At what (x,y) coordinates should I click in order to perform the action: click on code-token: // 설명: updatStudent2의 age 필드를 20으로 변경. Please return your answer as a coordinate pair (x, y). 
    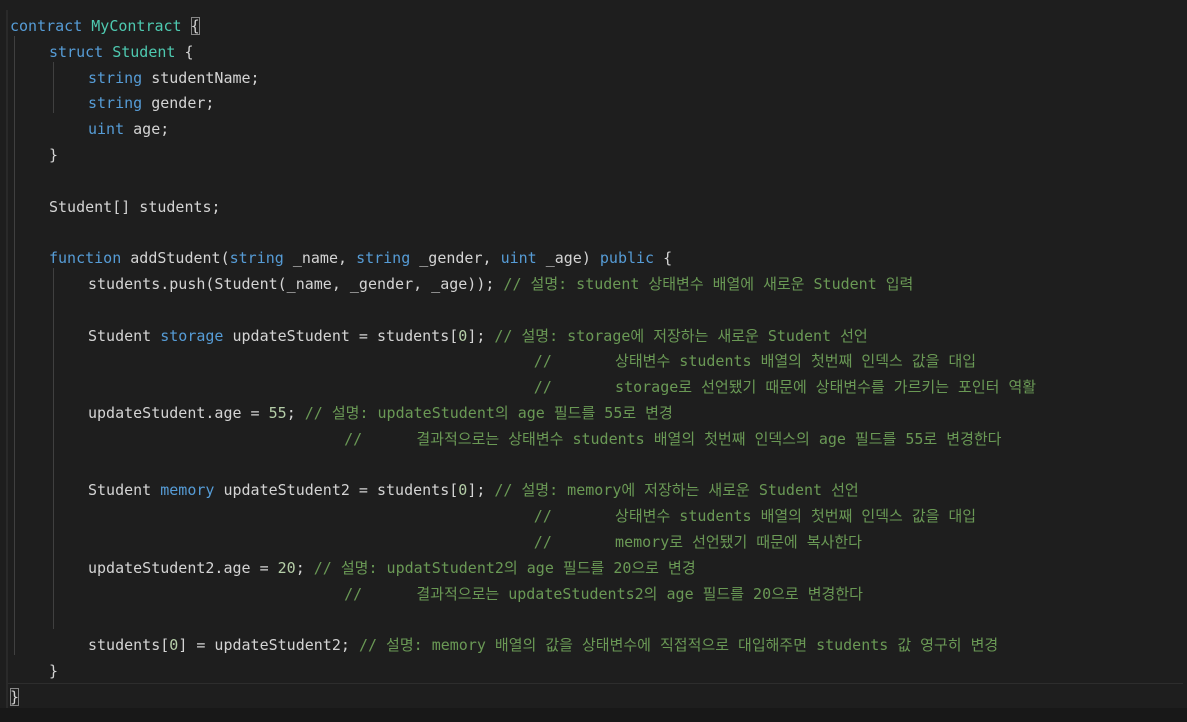
    Looking at the image, I should click on (504, 567).